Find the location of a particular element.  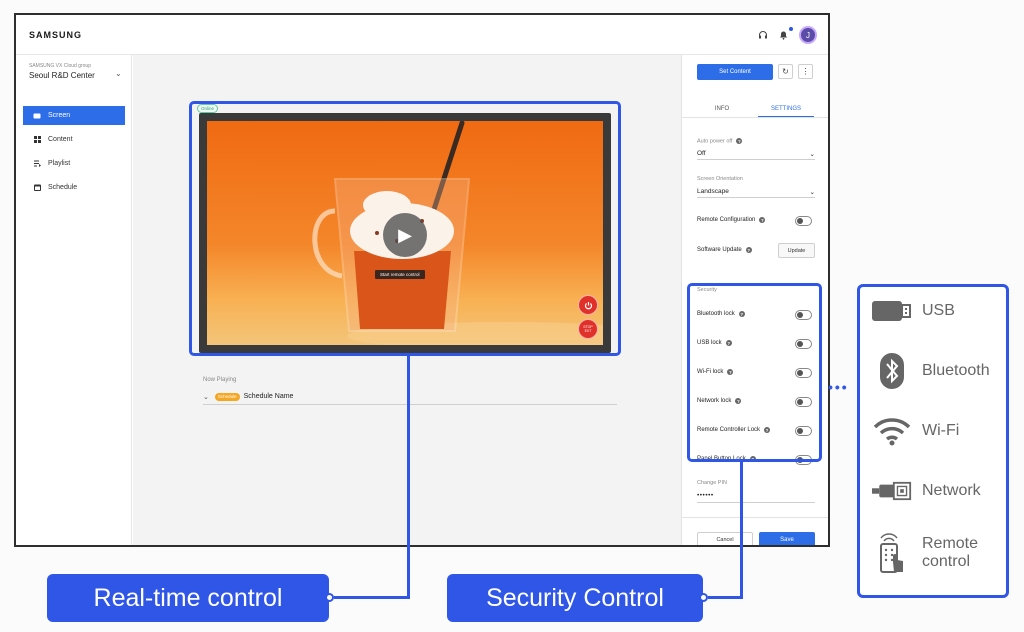

usb-icon is located at coordinates (892, 311).